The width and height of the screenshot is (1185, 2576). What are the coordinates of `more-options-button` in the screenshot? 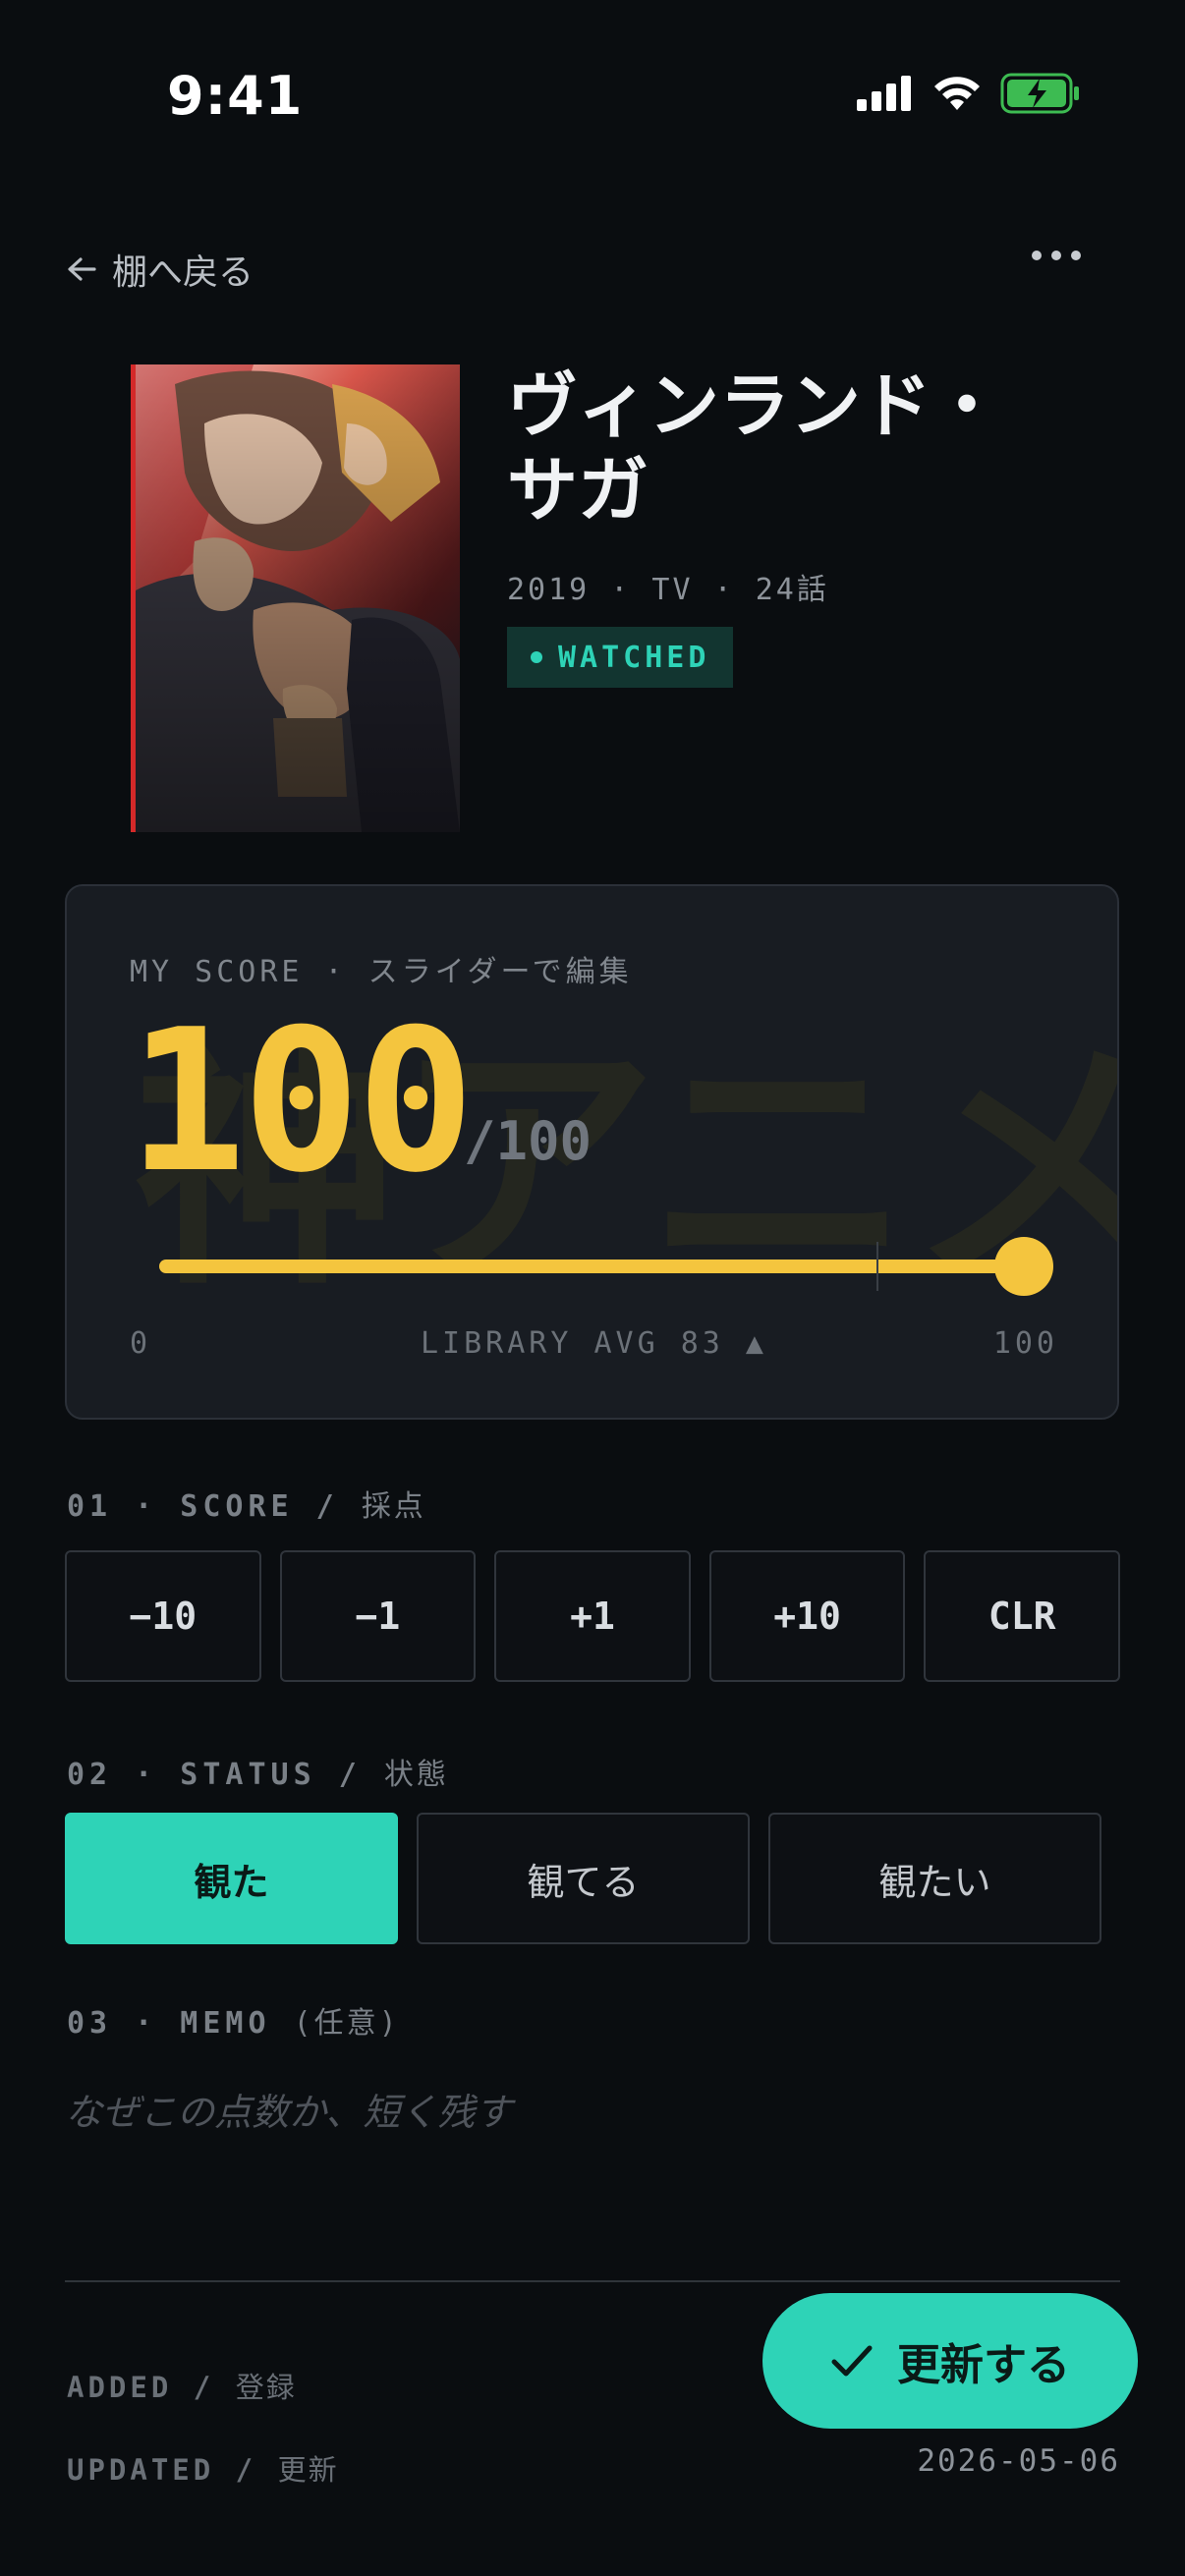 It's located at (1057, 255).